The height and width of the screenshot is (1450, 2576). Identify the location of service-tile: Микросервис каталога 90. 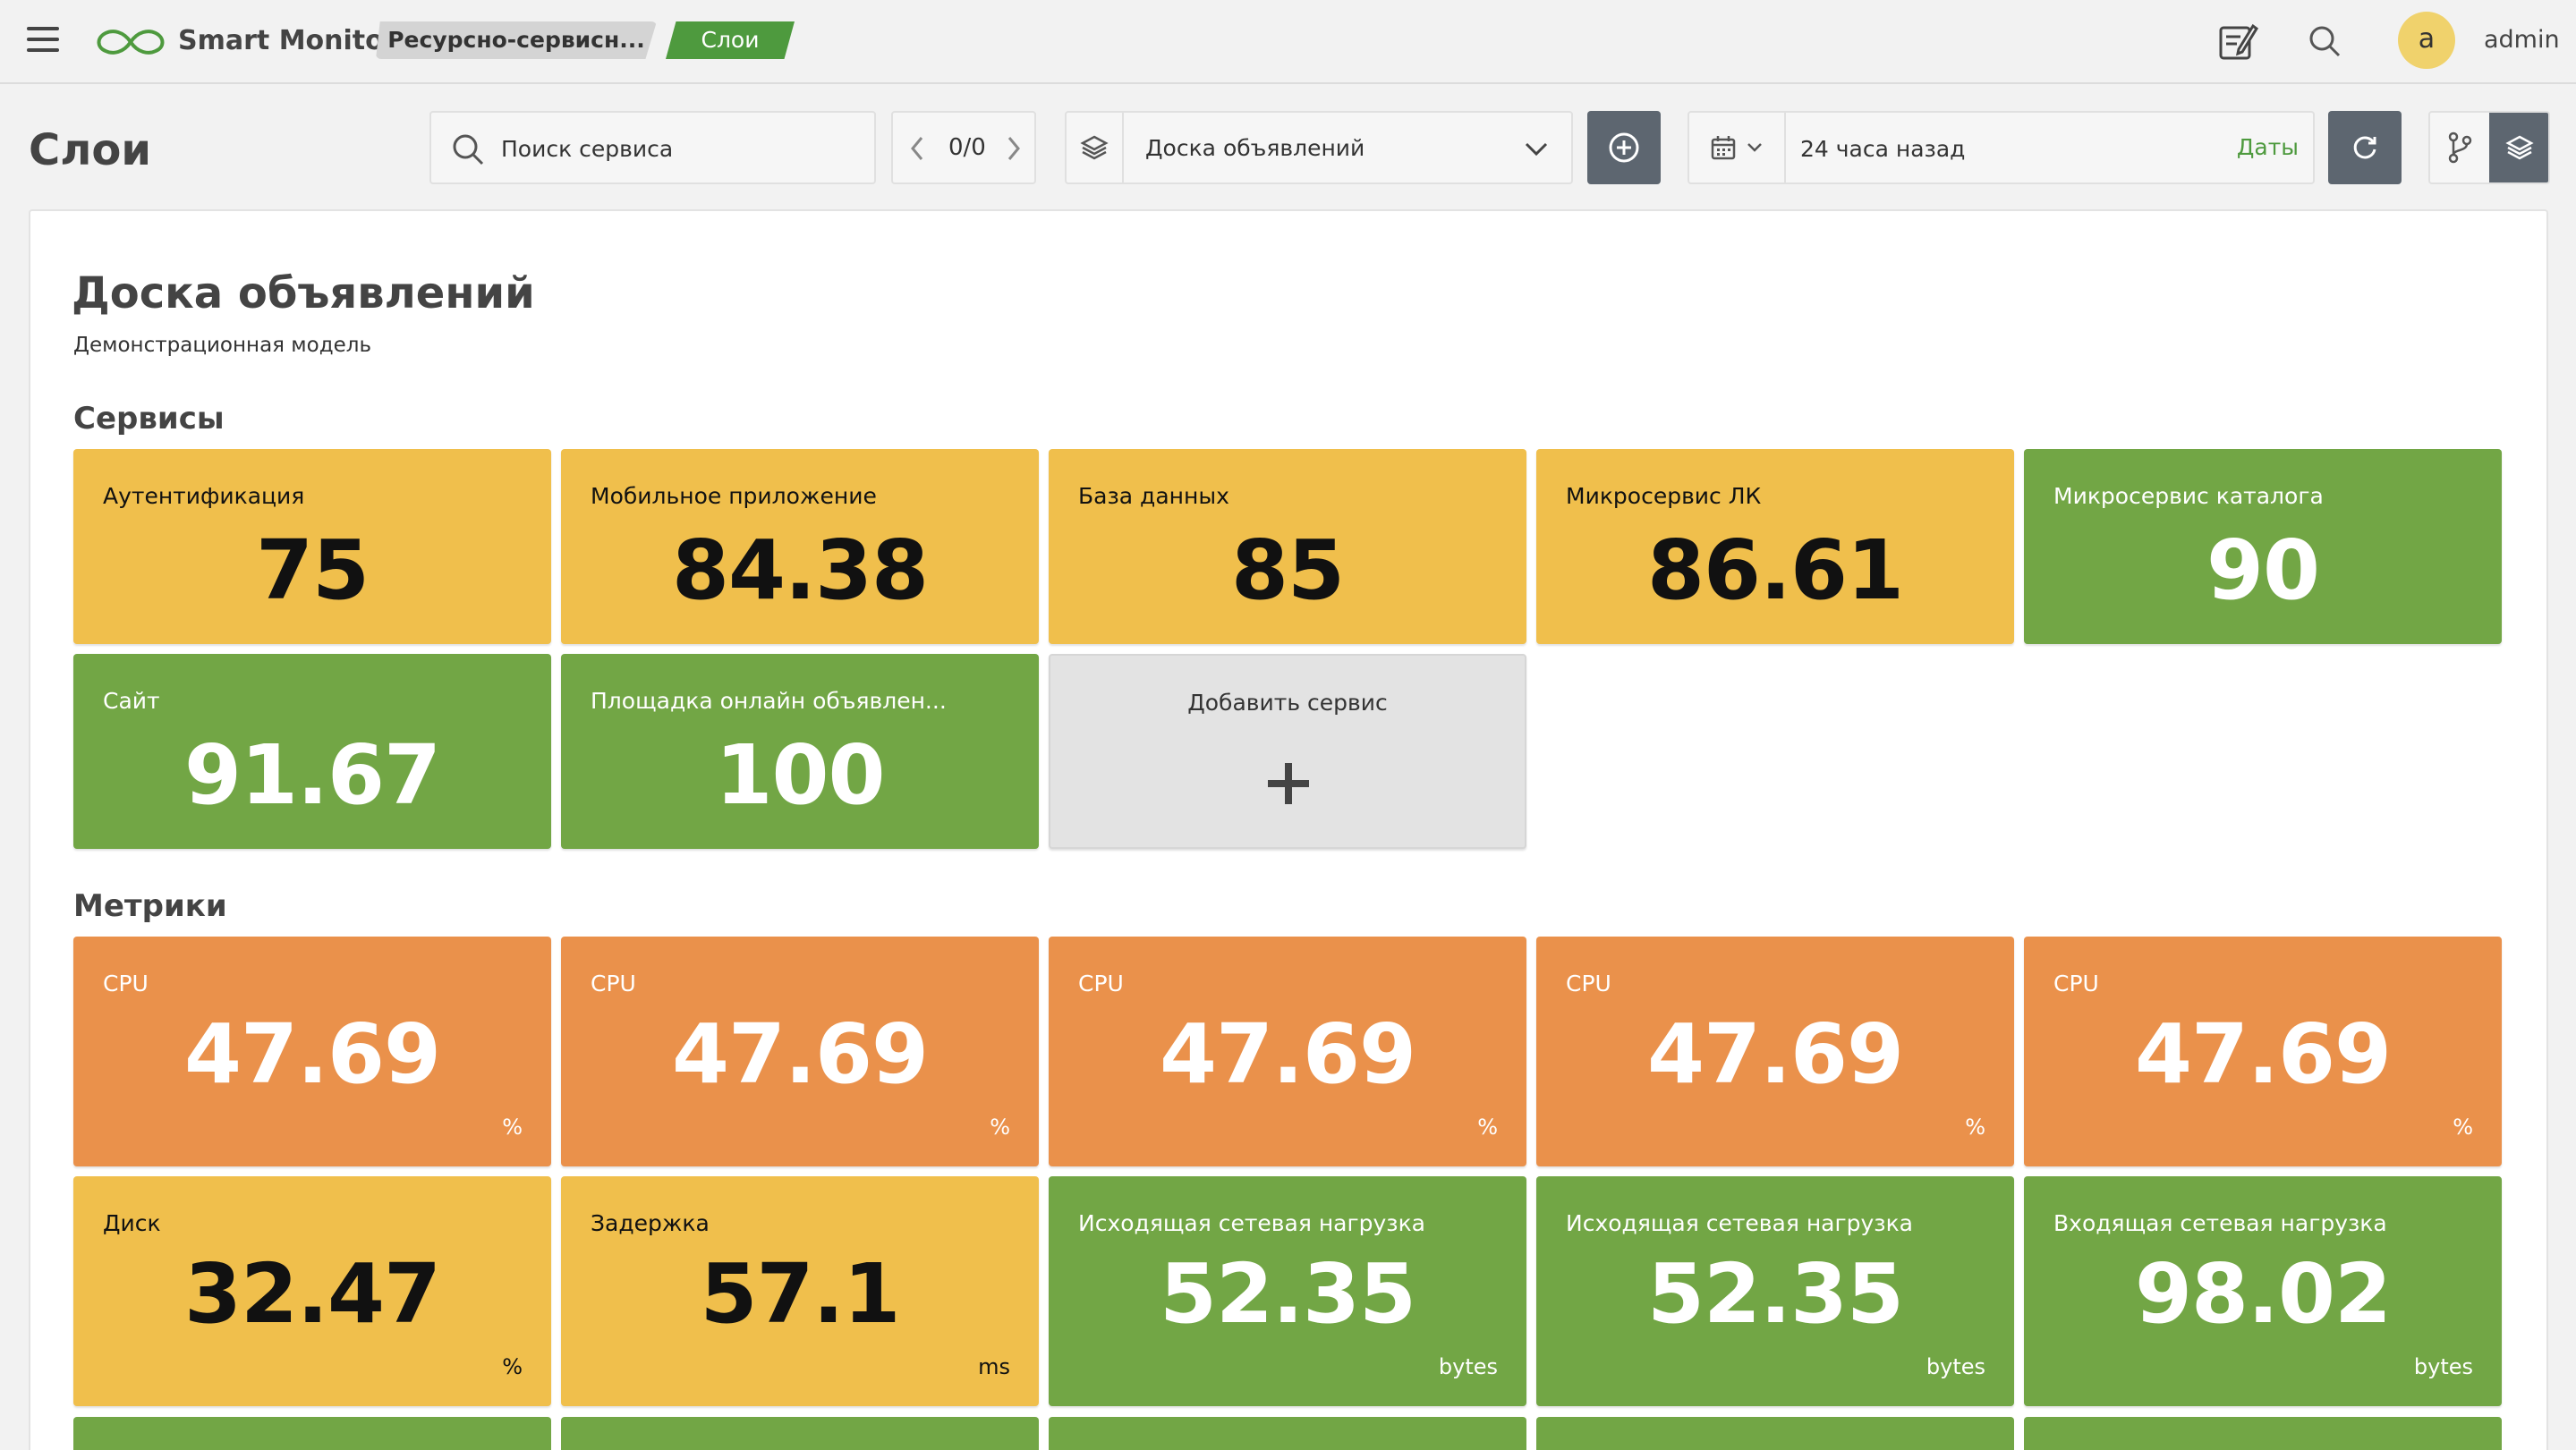
(2263, 546).